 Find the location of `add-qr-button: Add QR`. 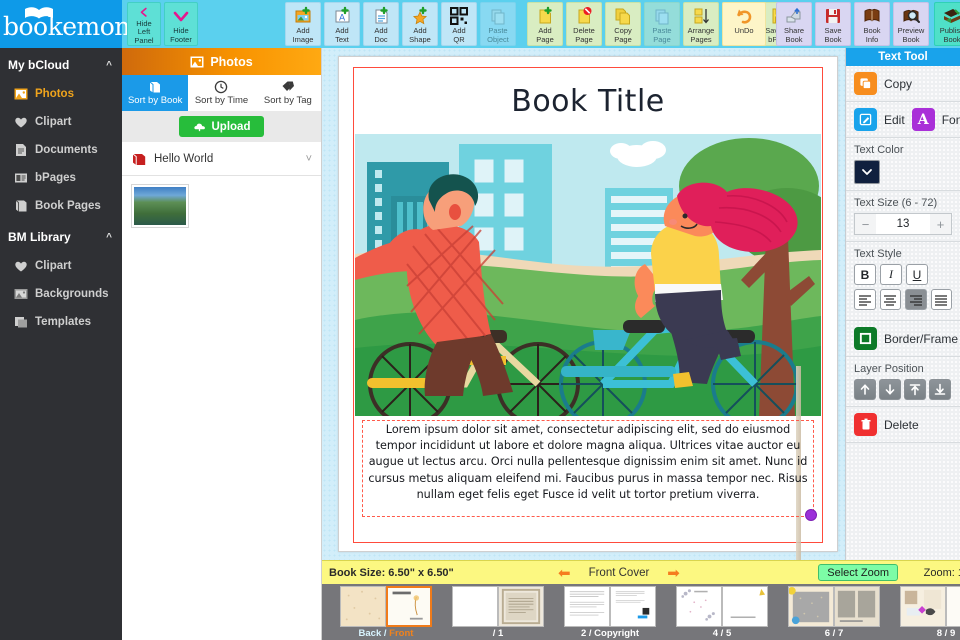

add-qr-button: Add QR is located at coordinates (459, 24).